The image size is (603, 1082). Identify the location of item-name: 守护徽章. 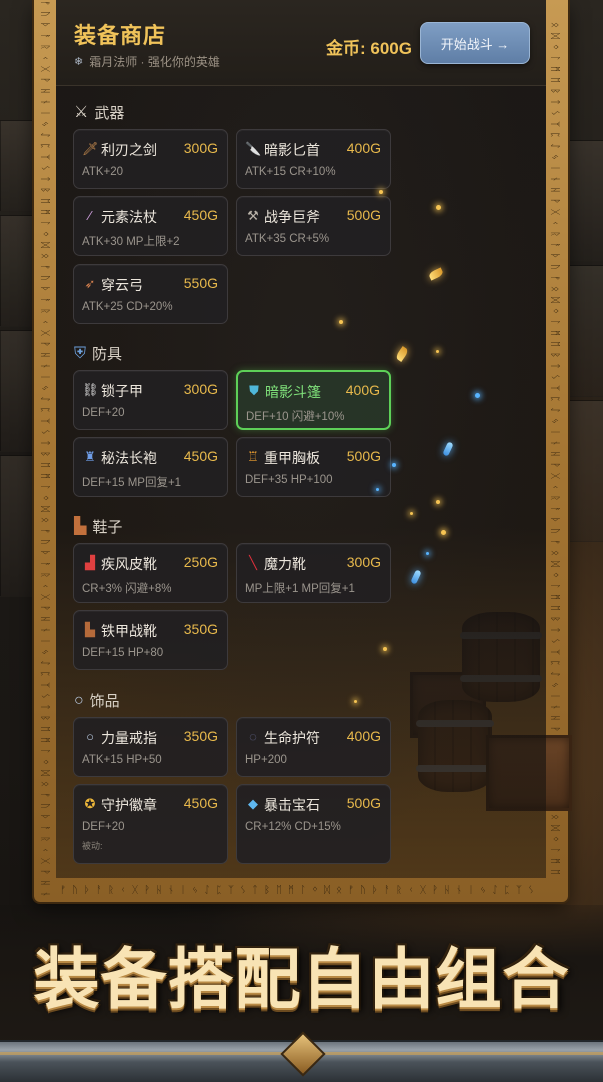
(129, 805).